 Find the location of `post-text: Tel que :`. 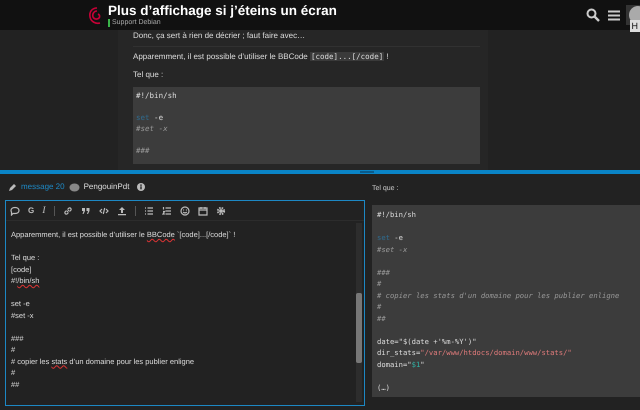

post-text: Tel que : is located at coordinates (148, 75).